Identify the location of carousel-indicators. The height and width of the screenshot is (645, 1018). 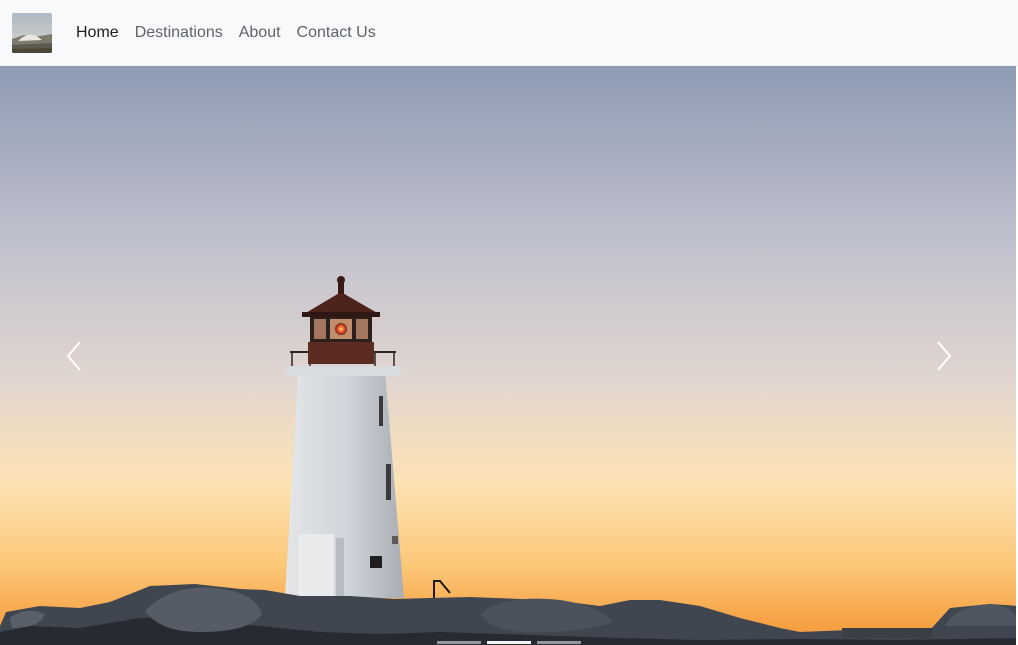
(509, 643).